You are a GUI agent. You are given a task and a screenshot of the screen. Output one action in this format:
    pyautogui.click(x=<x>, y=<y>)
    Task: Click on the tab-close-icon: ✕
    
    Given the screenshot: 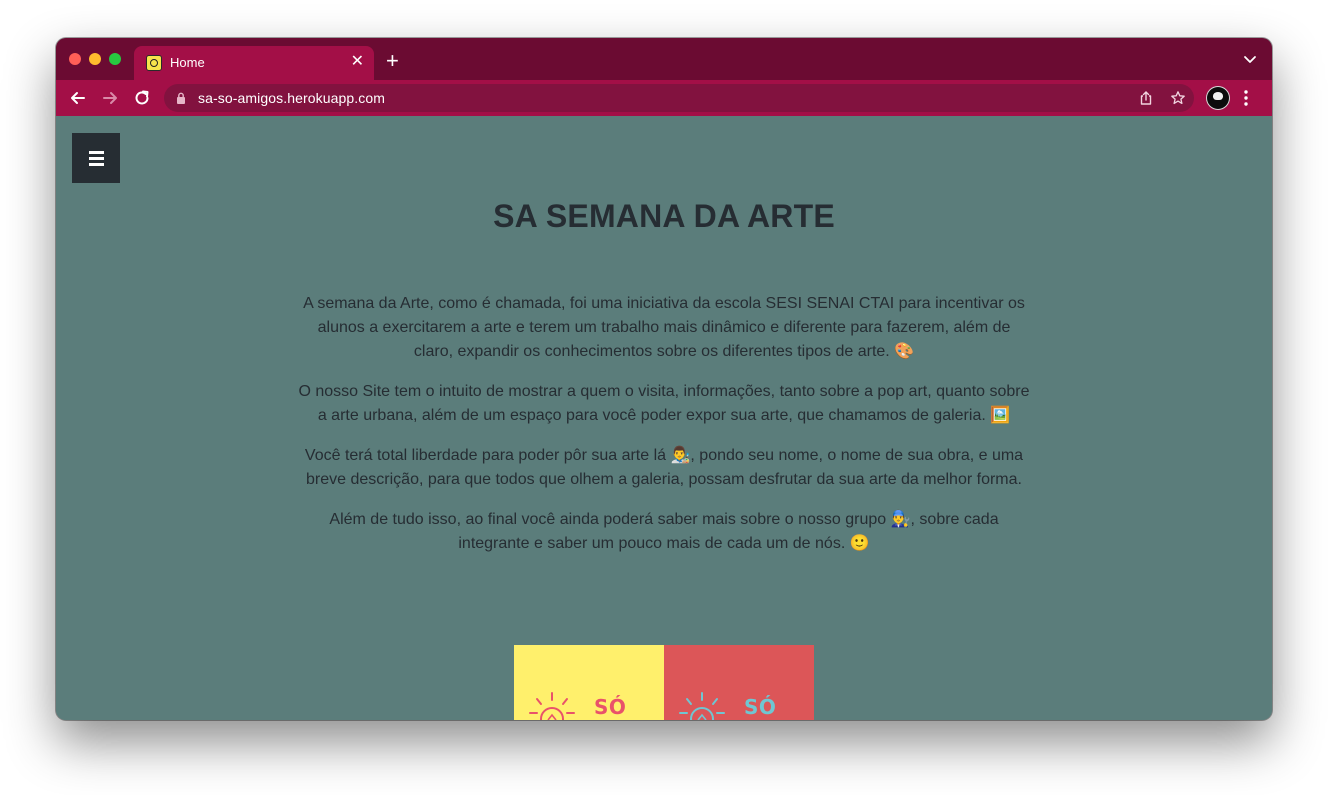 What is the action you would take?
    pyautogui.click(x=357, y=62)
    